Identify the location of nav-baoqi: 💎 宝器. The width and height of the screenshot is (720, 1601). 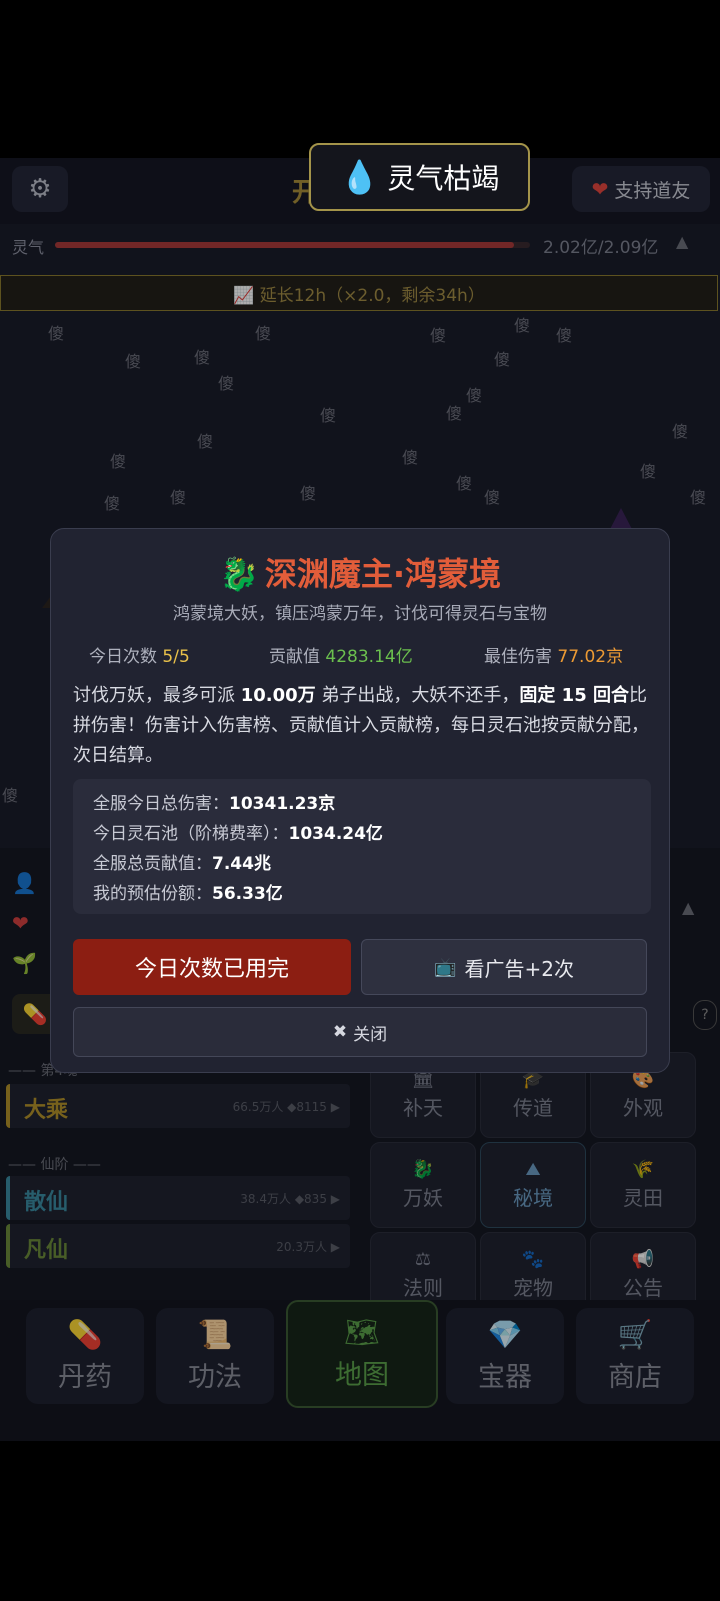
(505, 1356).